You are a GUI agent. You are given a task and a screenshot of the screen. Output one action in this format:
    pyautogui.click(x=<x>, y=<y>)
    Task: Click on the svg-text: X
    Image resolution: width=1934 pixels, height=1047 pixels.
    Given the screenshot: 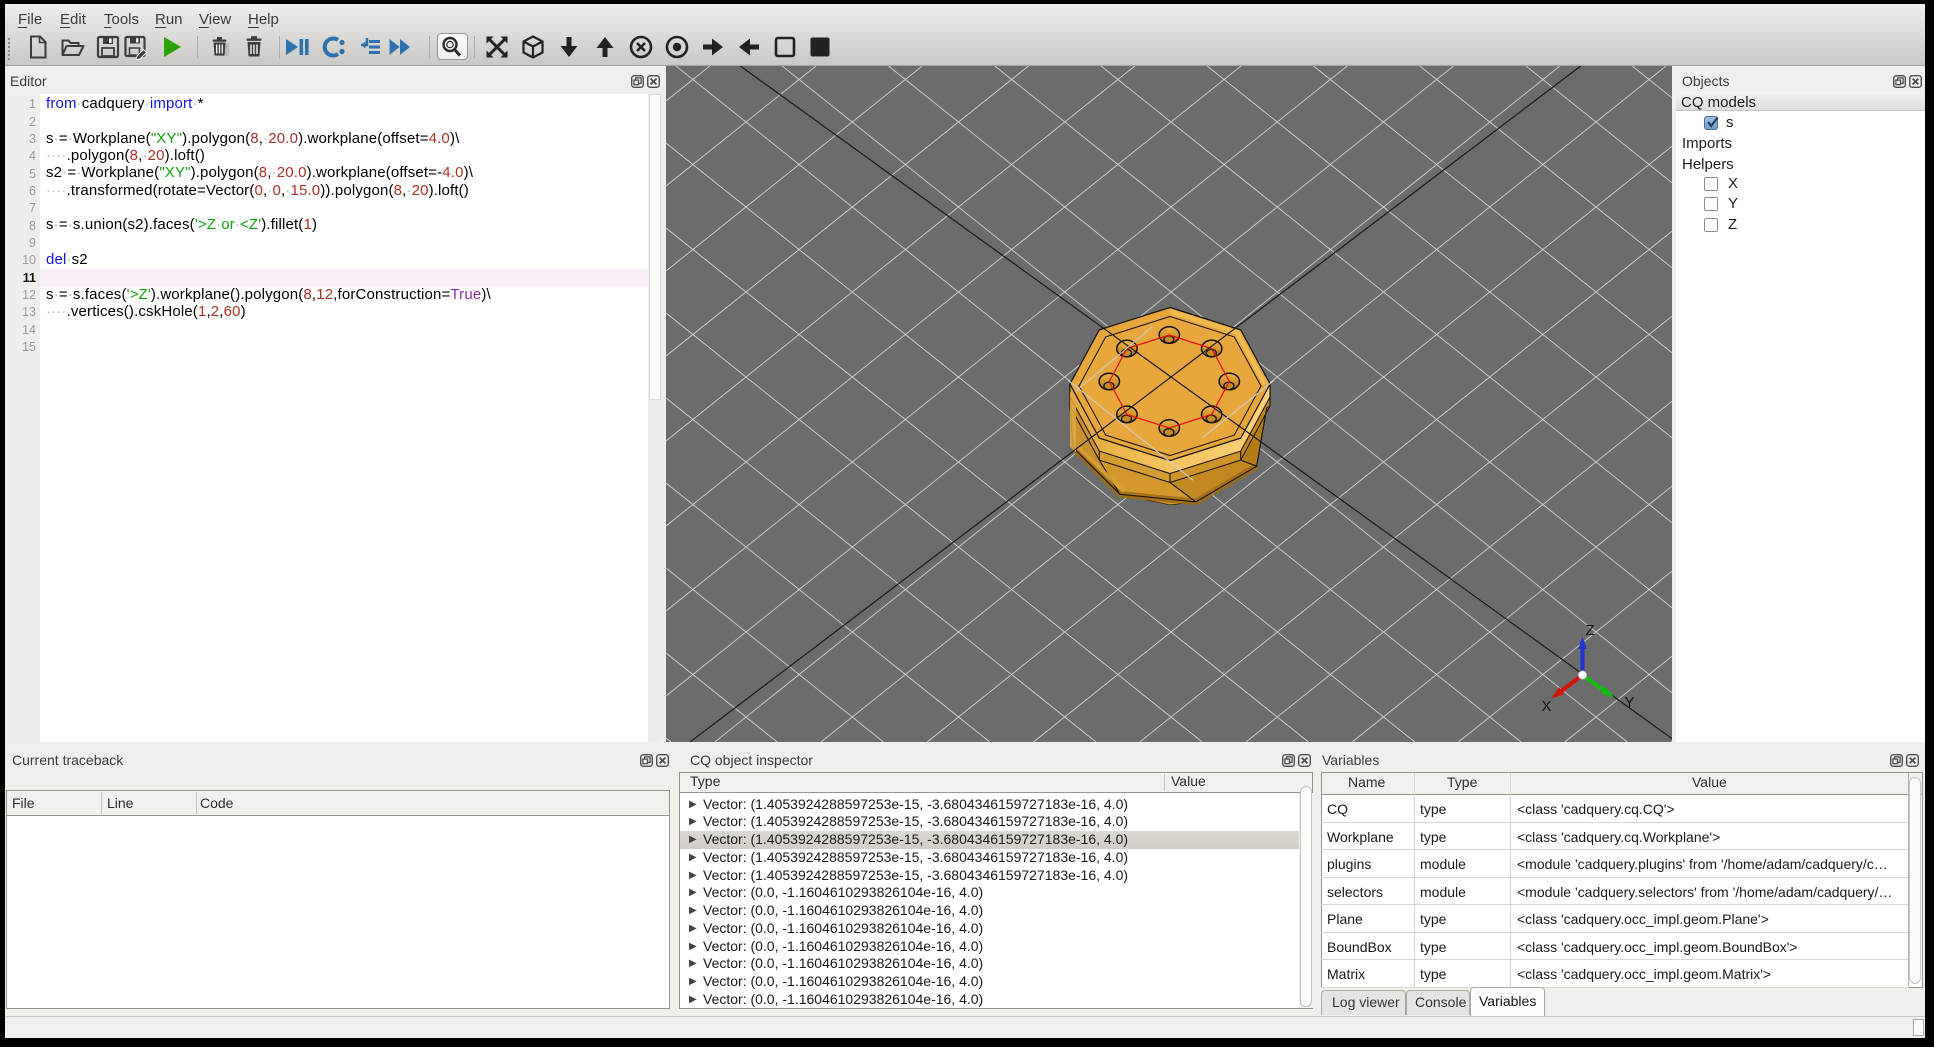 What is the action you would take?
    pyautogui.click(x=1547, y=706)
    